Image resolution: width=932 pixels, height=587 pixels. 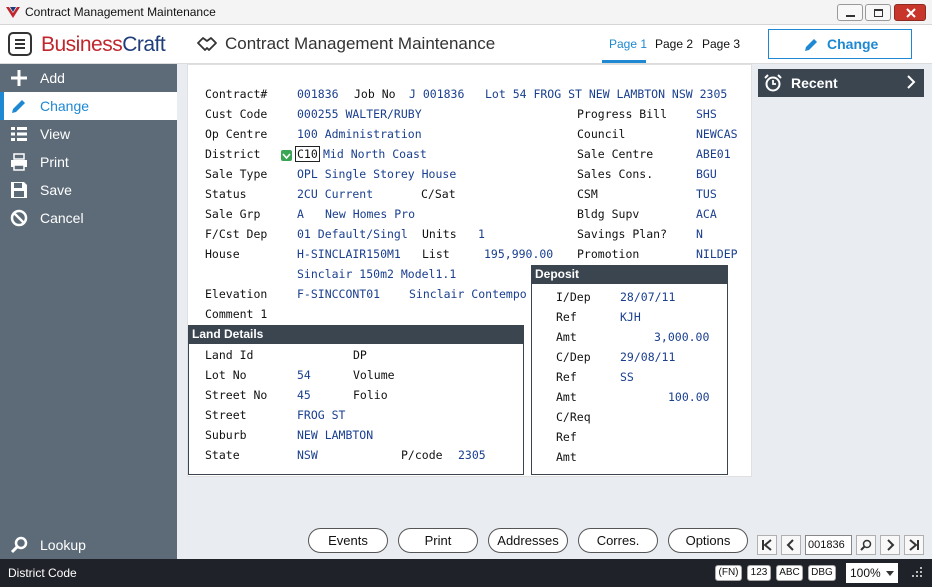 What do you see at coordinates (618, 540) in the screenshot?
I see `correspondence-button: Corres.` at bounding box center [618, 540].